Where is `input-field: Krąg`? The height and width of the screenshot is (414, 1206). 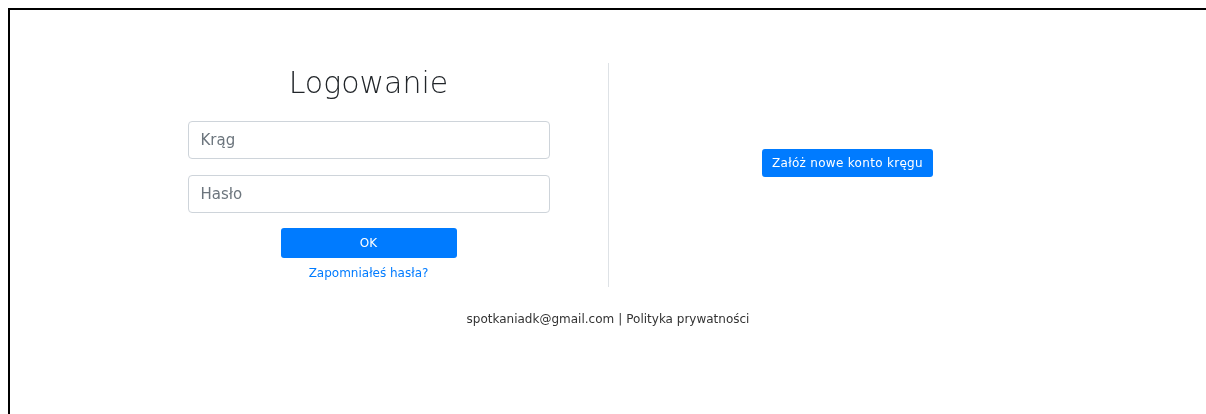
input-field: Krąg is located at coordinates (368, 140).